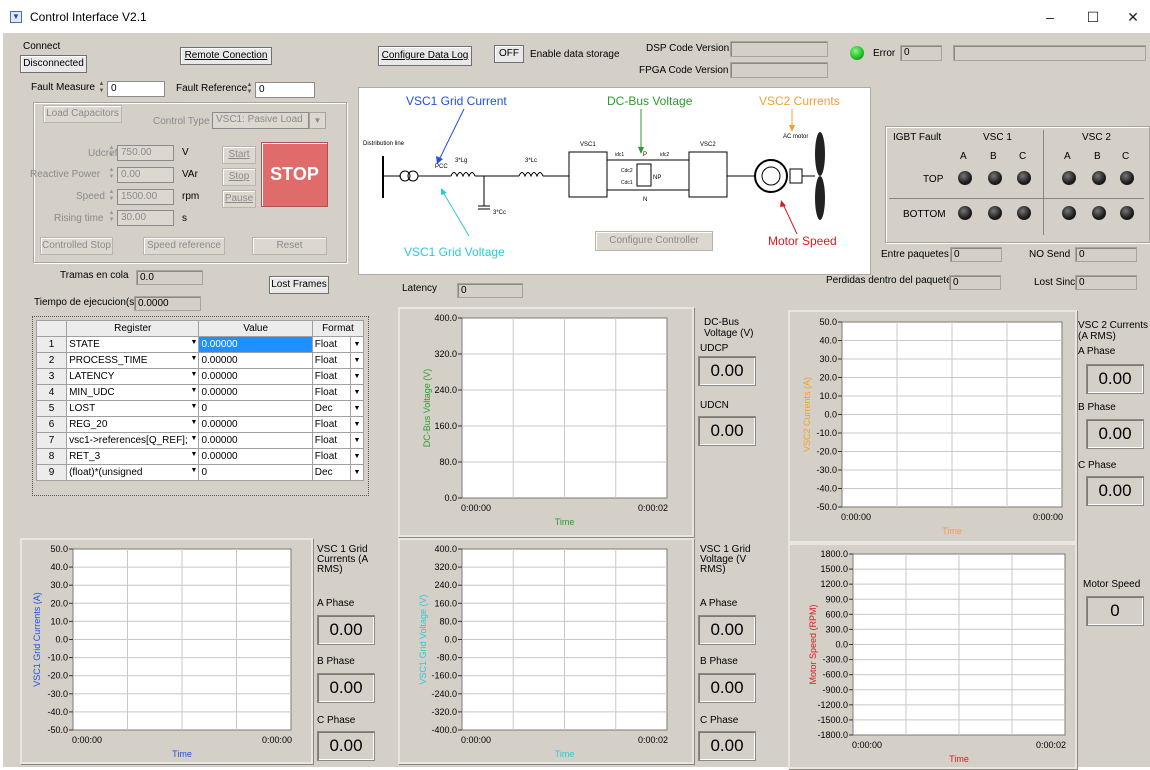 This screenshot has width=1150, height=770. What do you see at coordinates (338, 328) in the screenshot?
I see `column-header-format: Format` at bounding box center [338, 328].